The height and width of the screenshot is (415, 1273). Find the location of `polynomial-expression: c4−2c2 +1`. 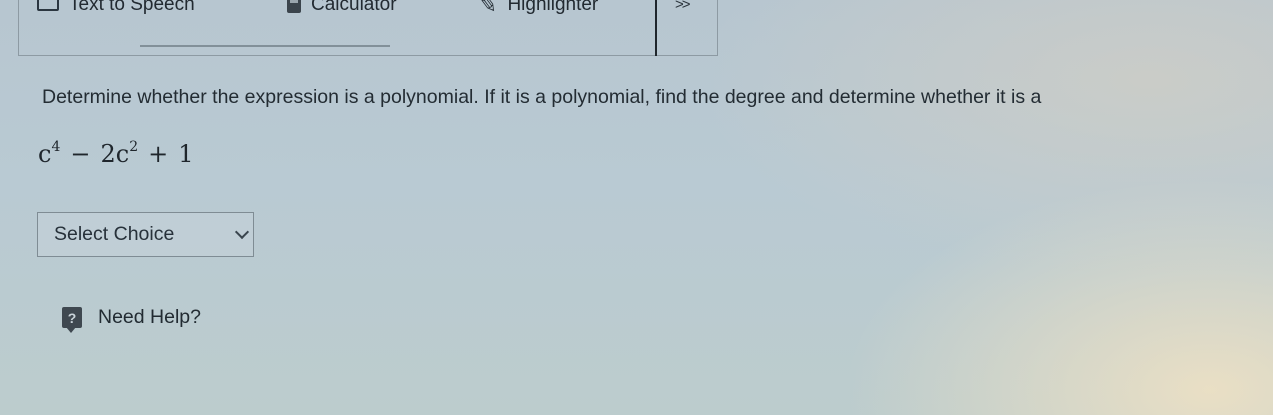

polynomial-expression: c4−2c2 +1 is located at coordinates (116, 153).